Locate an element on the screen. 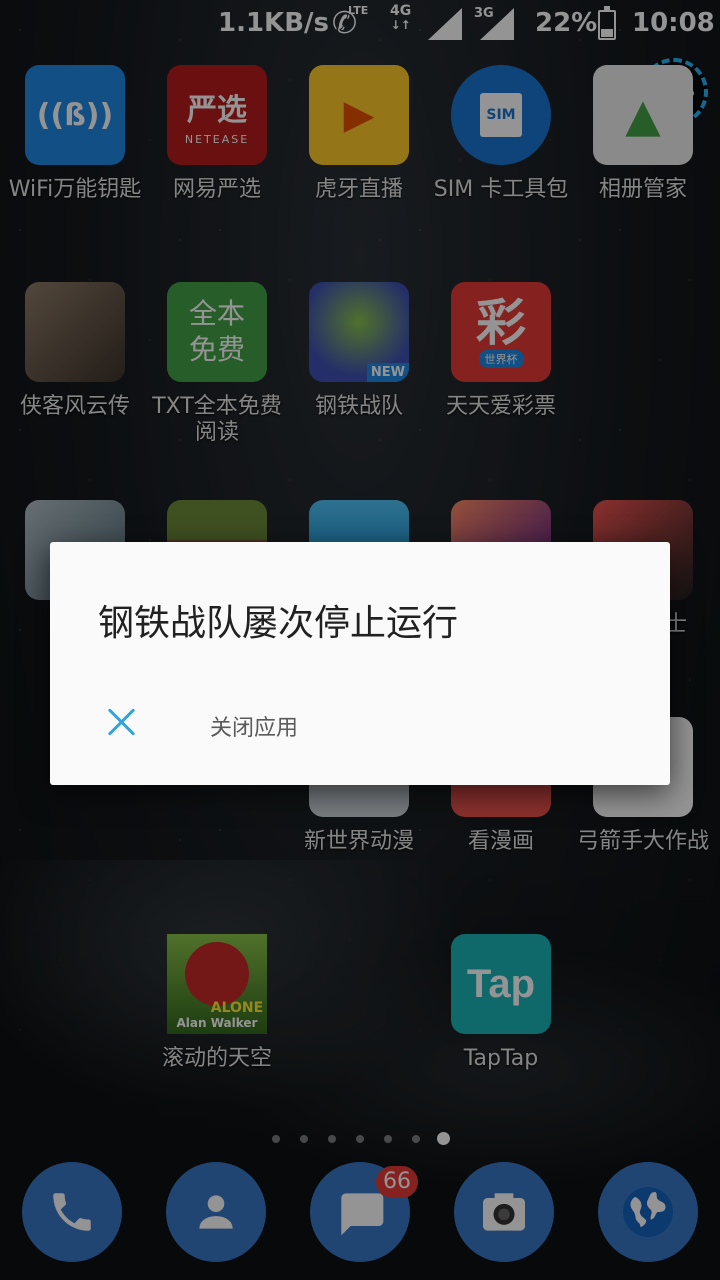 This screenshot has width=720, height=1280. dialog-title: 钢铁战队屡次停止运行 is located at coordinates (278, 623).